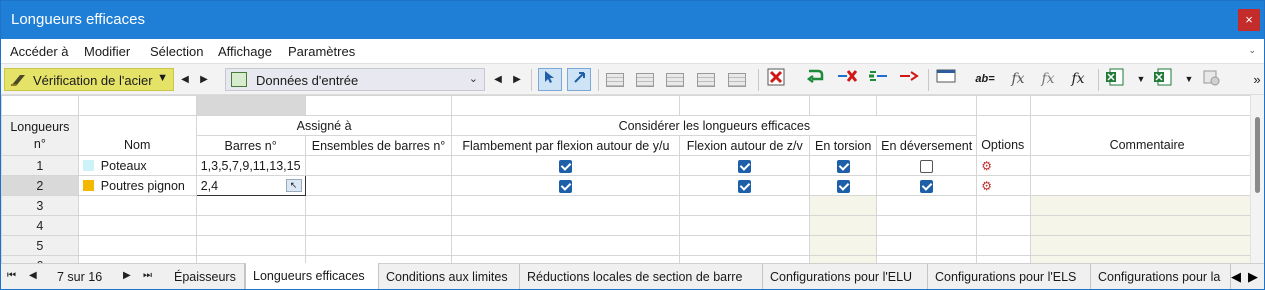 This screenshot has width=1265, height=290. I want to click on members-input: 2,4, so click(209, 186).